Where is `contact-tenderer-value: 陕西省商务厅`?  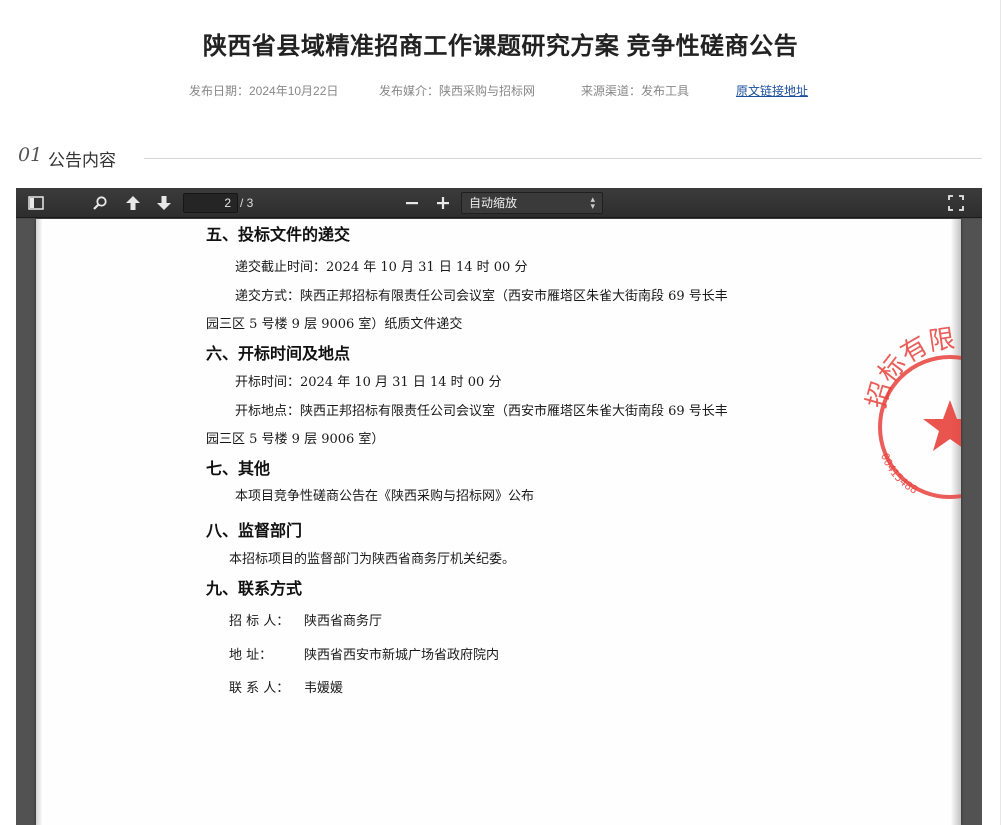 contact-tenderer-value: 陕西省商务厅 is located at coordinates (343, 621).